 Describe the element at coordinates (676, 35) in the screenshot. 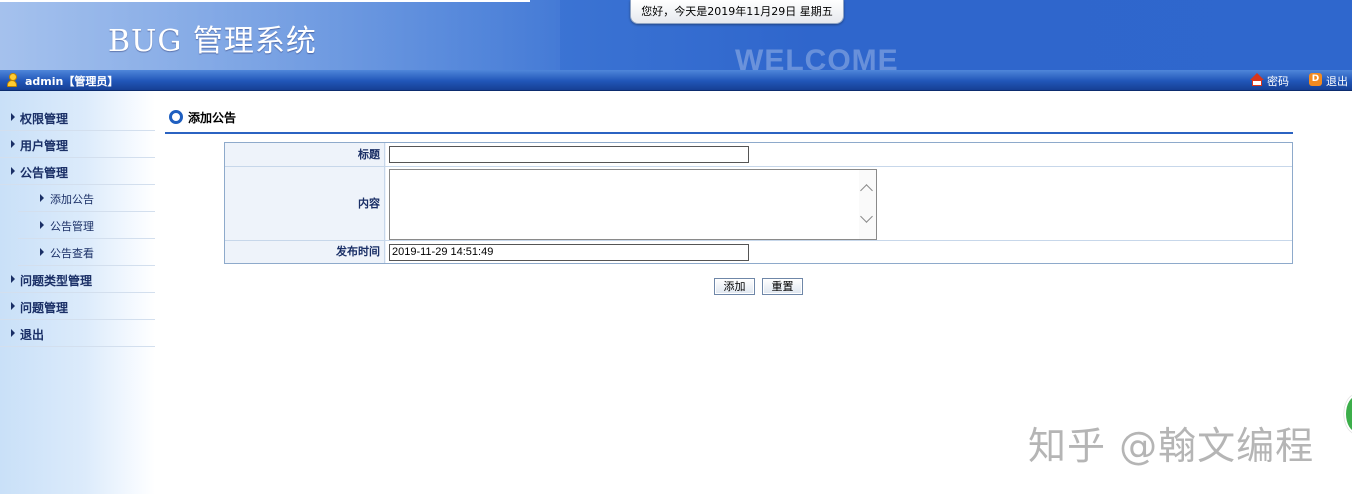

I see `header-banner: BUG 管理系统 WELCOME 您好，今天是2019年11月29日 星期五` at that location.